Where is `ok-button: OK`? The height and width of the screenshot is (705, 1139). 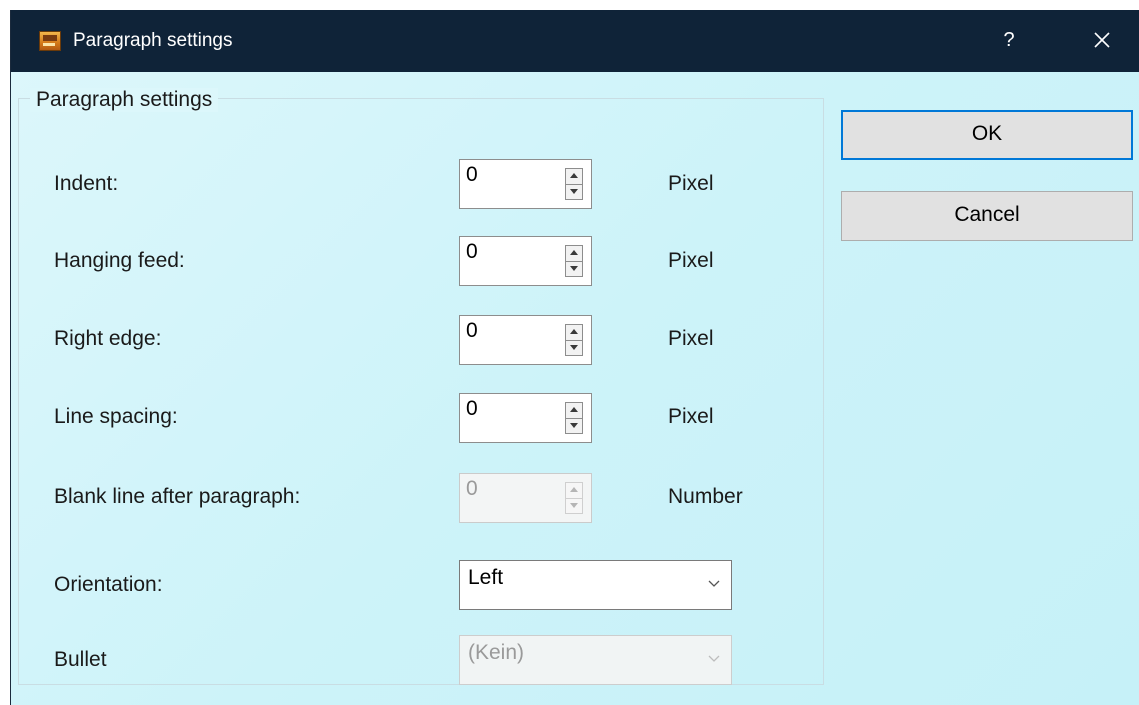
ok-button: OK is located at coordinates (987, 135).